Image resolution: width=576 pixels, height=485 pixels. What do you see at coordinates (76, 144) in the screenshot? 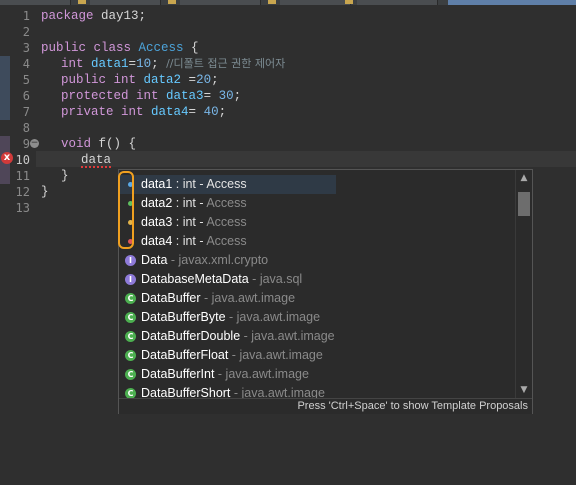
I see `keyword: void` at bounding box center [76, 144].